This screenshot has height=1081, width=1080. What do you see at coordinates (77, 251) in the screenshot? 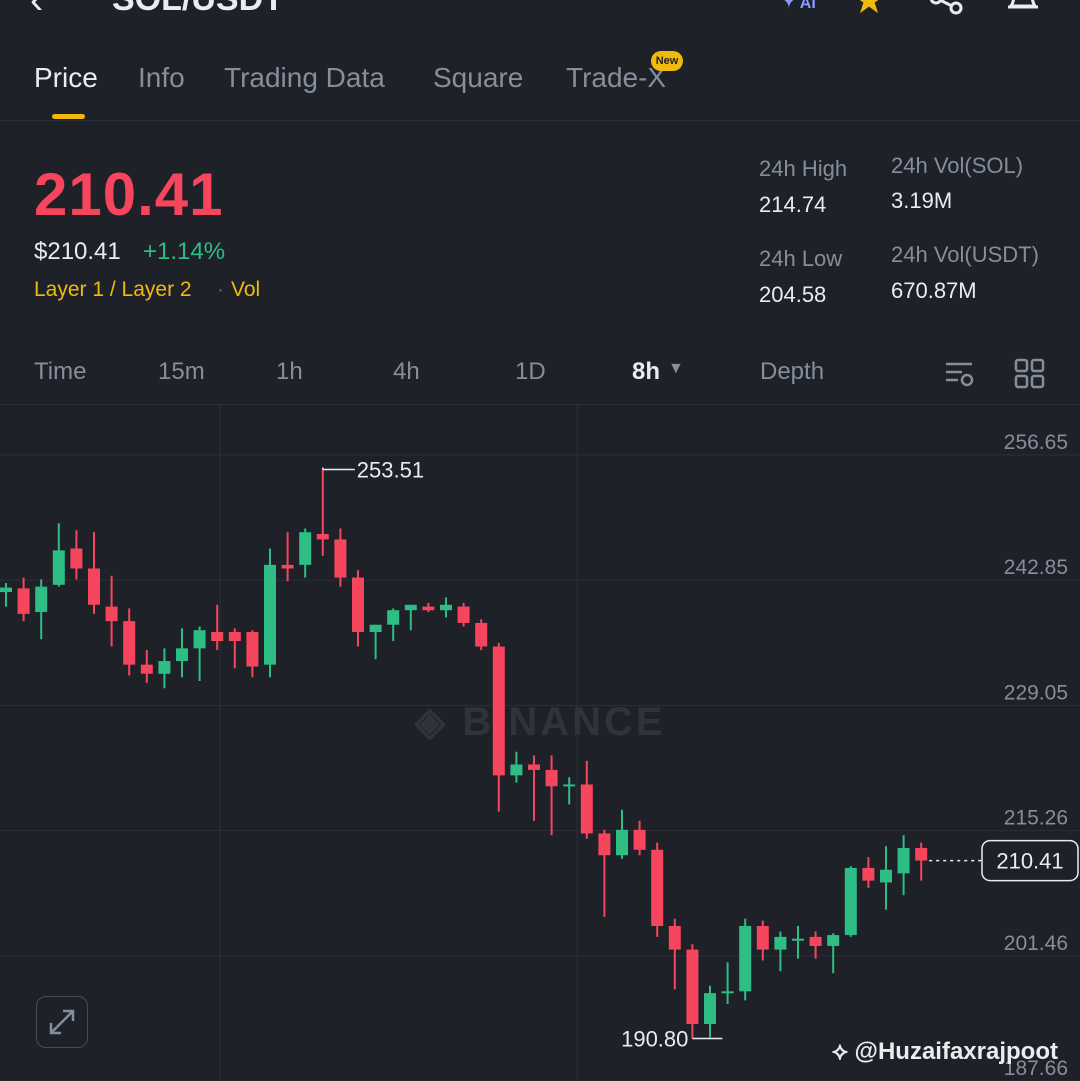
I see `usd-price: $210.41` at bounding box center [77, 251].